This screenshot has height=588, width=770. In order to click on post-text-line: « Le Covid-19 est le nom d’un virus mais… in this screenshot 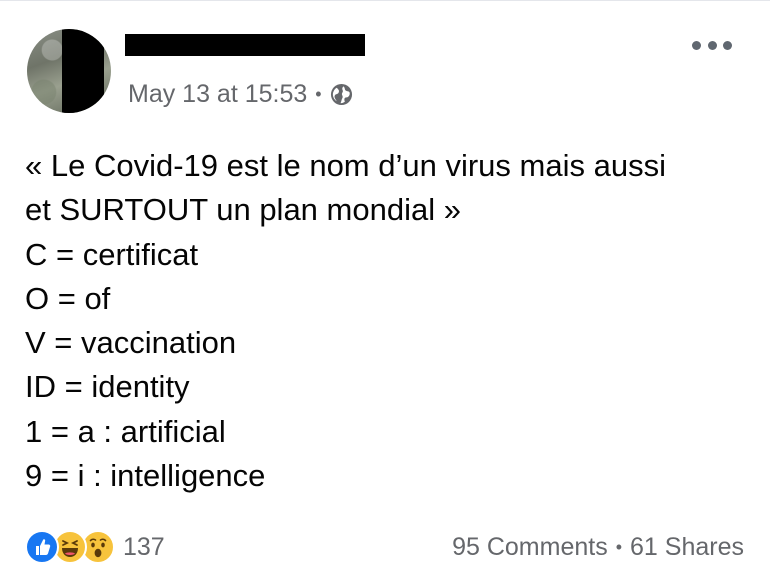, I will do `click(345, 165)`.